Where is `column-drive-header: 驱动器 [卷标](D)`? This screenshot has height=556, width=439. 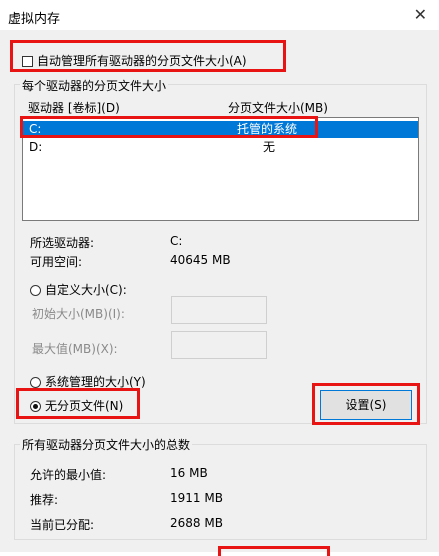
column-drive-header: 驱动器 [卷标](D) is located at coordinates (74, 108).